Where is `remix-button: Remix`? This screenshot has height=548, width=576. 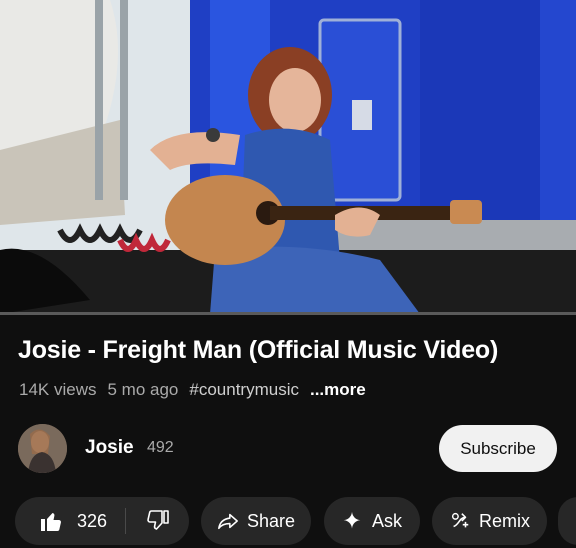
remix-button: Remix is located at coordinates (489, 521).